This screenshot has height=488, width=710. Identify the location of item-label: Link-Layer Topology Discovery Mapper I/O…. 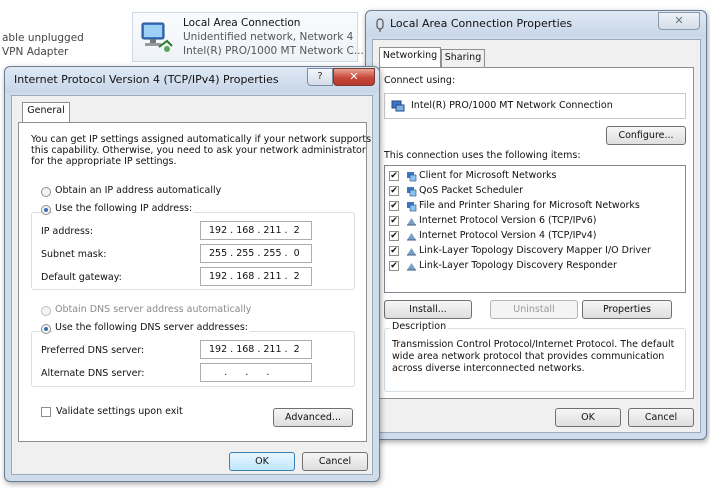
(535, 250).